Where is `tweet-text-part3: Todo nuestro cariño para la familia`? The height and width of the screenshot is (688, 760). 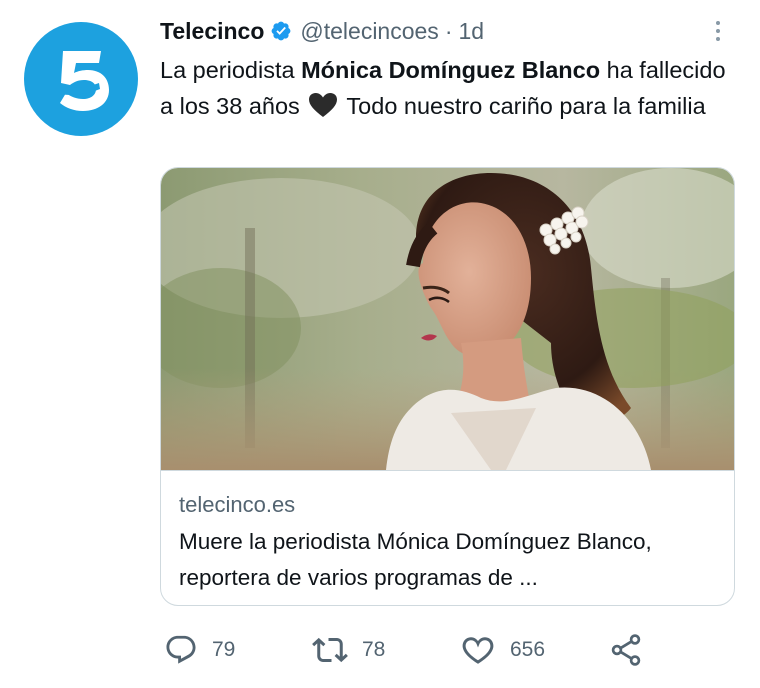
tweet-text-part3: Todo nuestro cariño para la familia is located at coordinates (523, 106).